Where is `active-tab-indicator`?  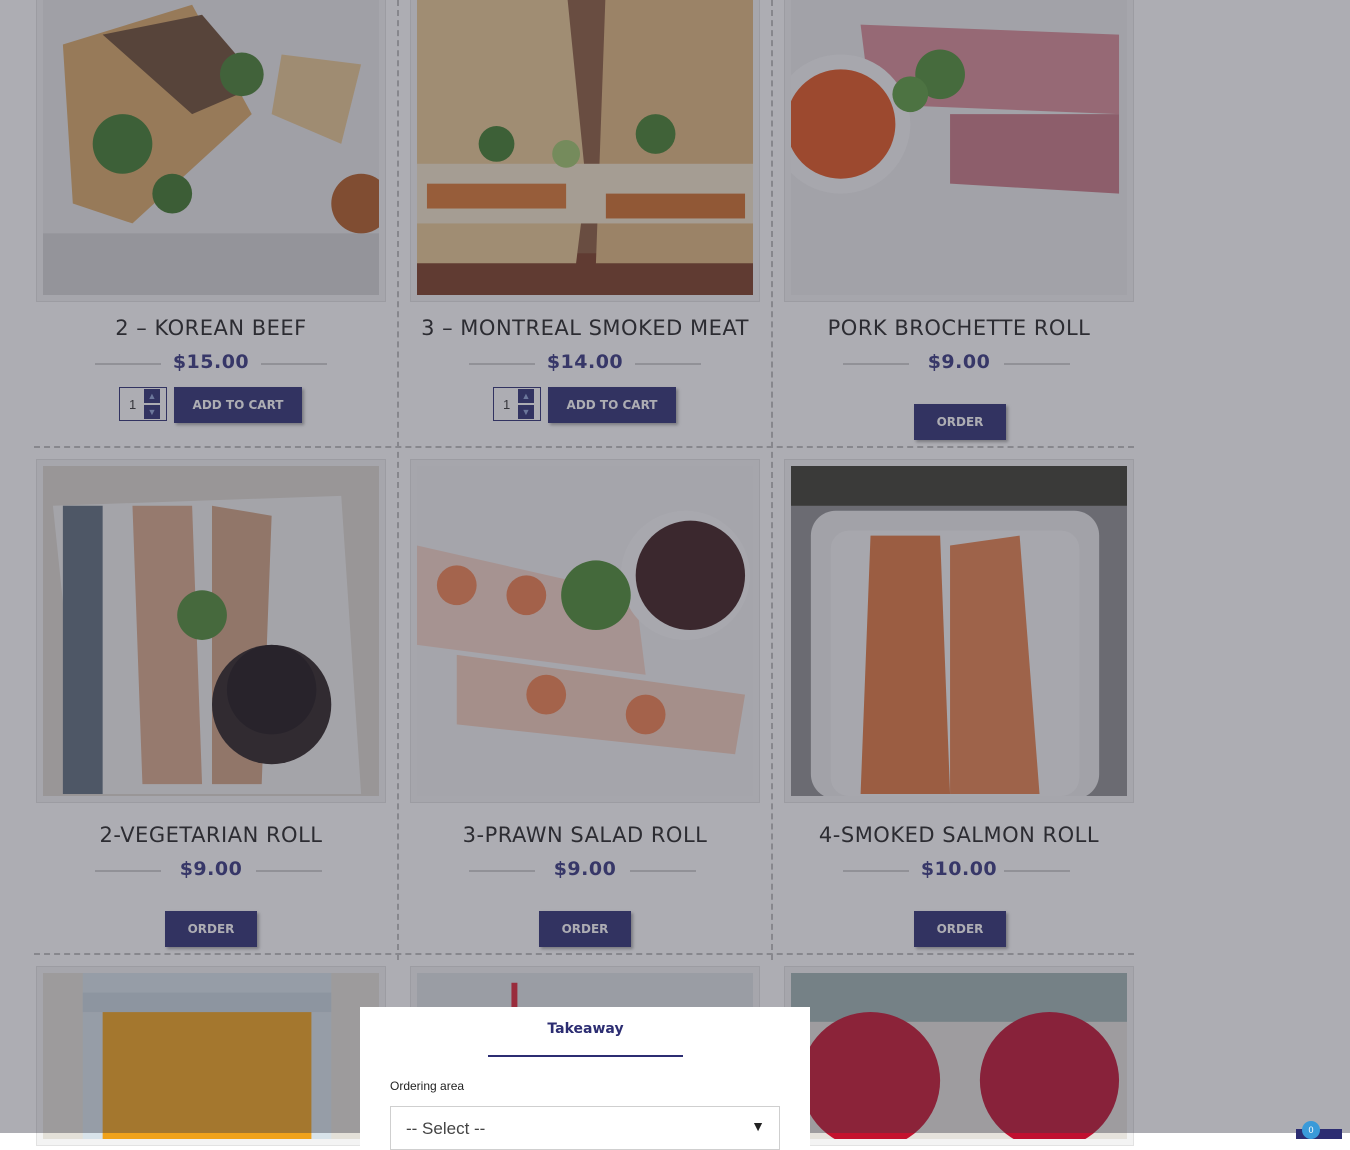
active-tab-indicator is located at coordinates (585, 1056).